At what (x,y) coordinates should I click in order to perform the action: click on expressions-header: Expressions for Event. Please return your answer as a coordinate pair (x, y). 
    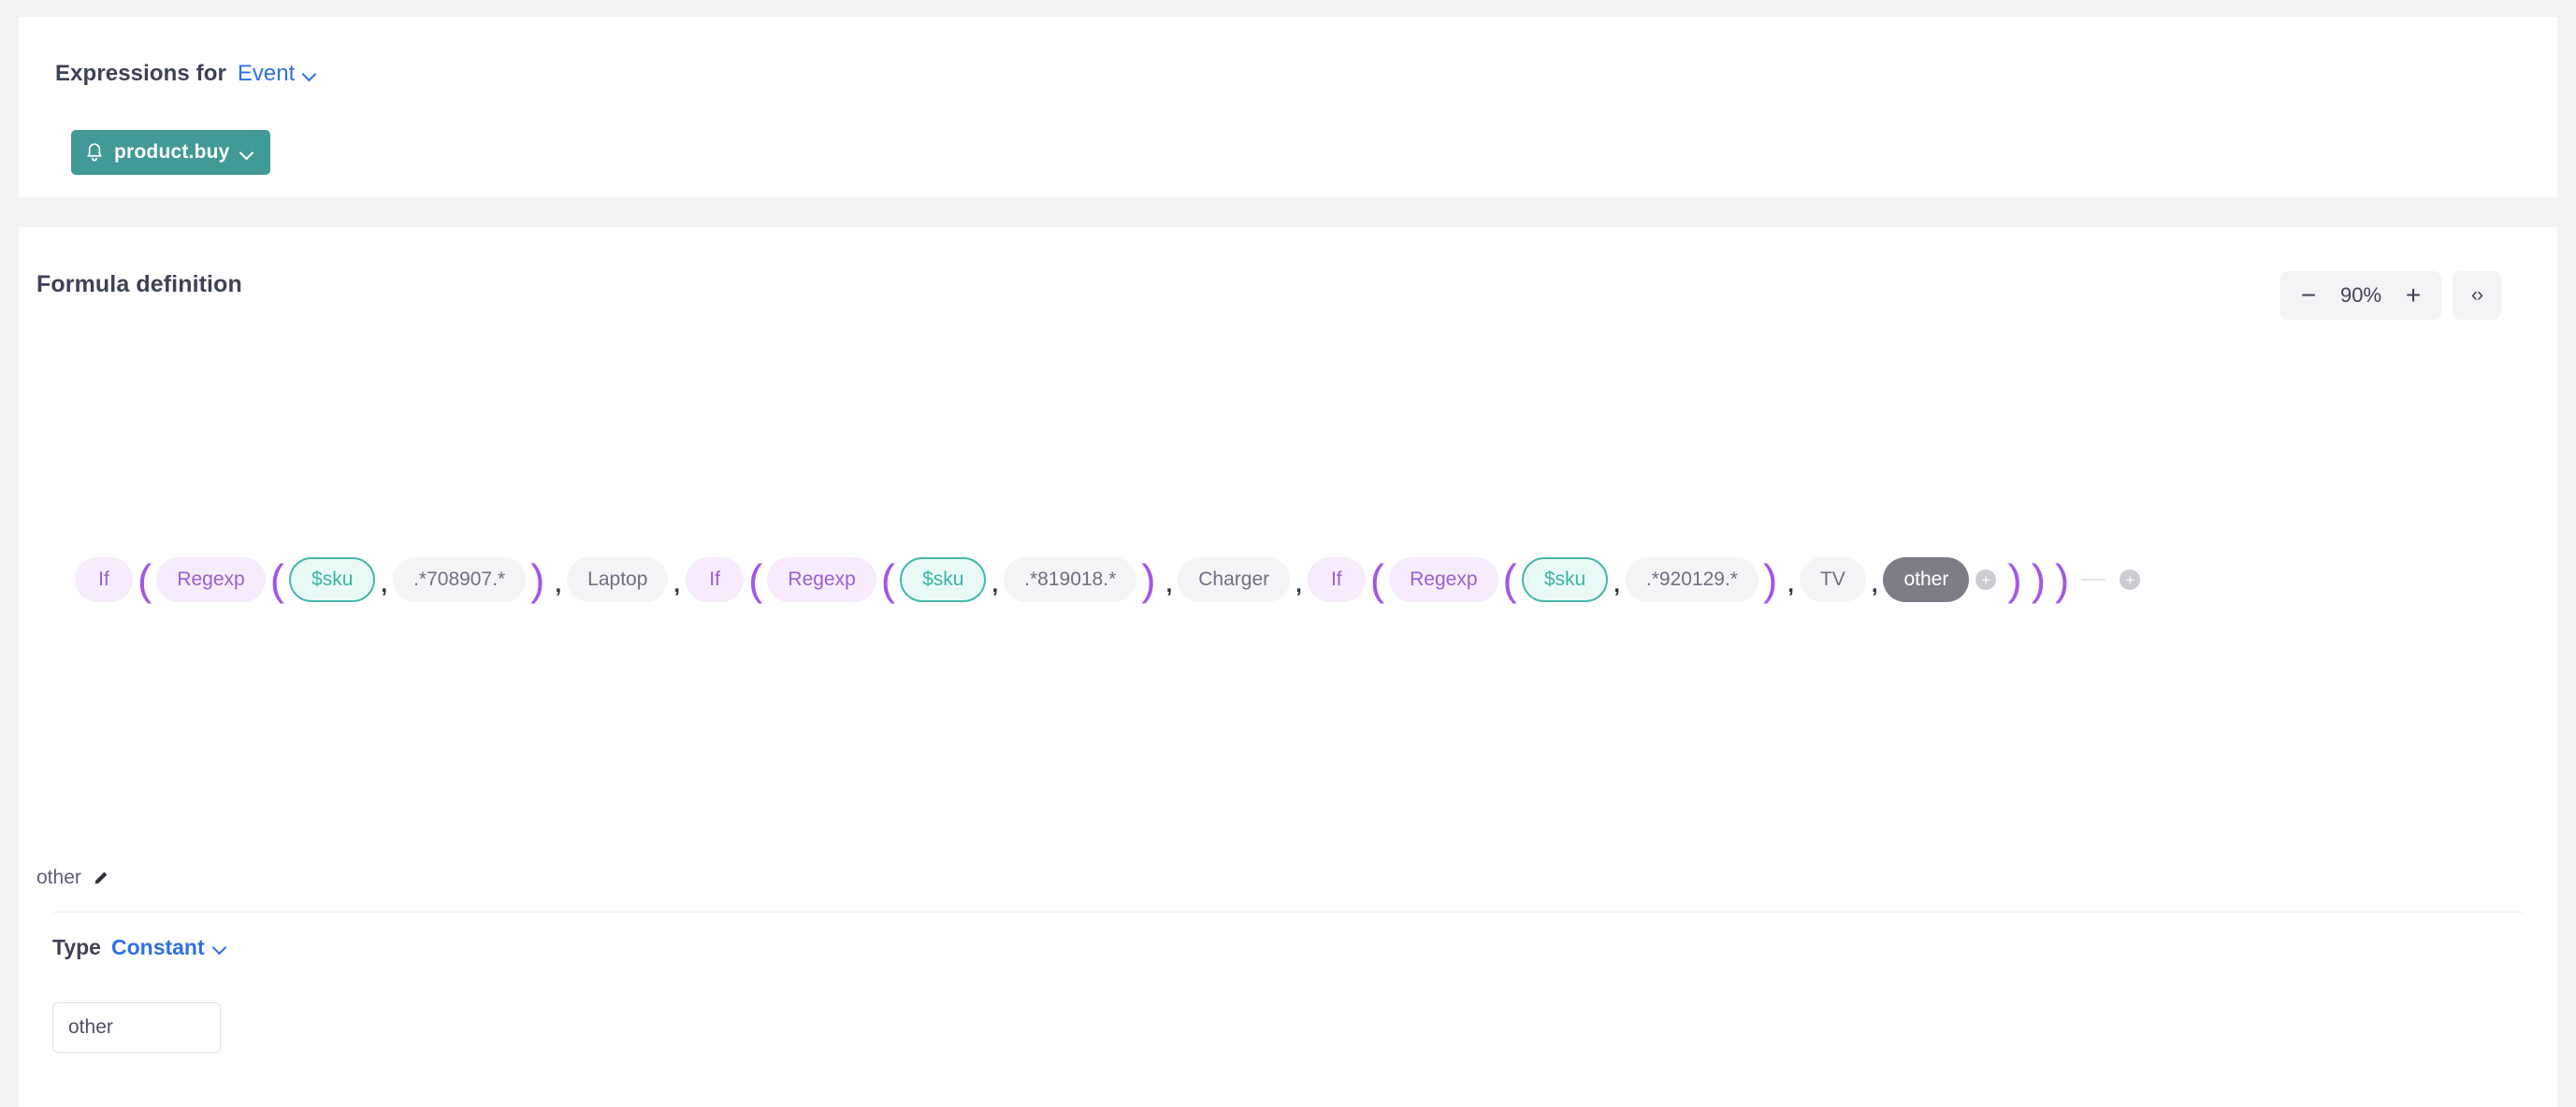
    Looking at the image, I should click on (186, 74).